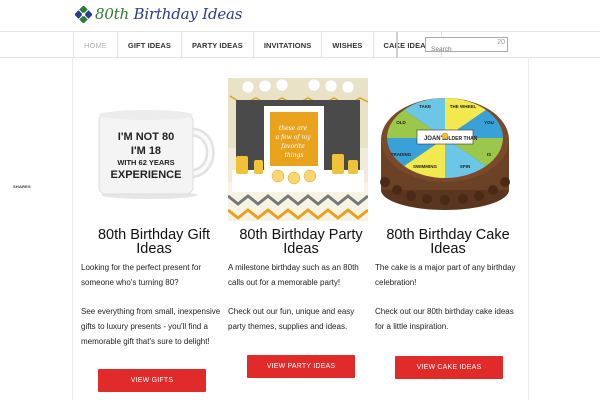 The width and height of the screenshot is (600, 400). I want to click on search-box: 20, so click(466, 46).